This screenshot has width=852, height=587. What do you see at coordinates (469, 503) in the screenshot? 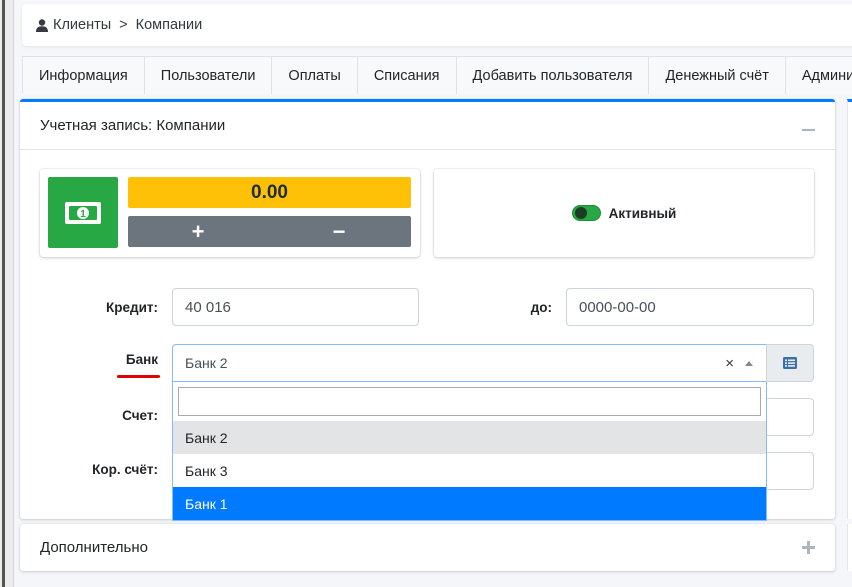
I see `dropdown-option: Банк 1` at bounding box center [469, 503].